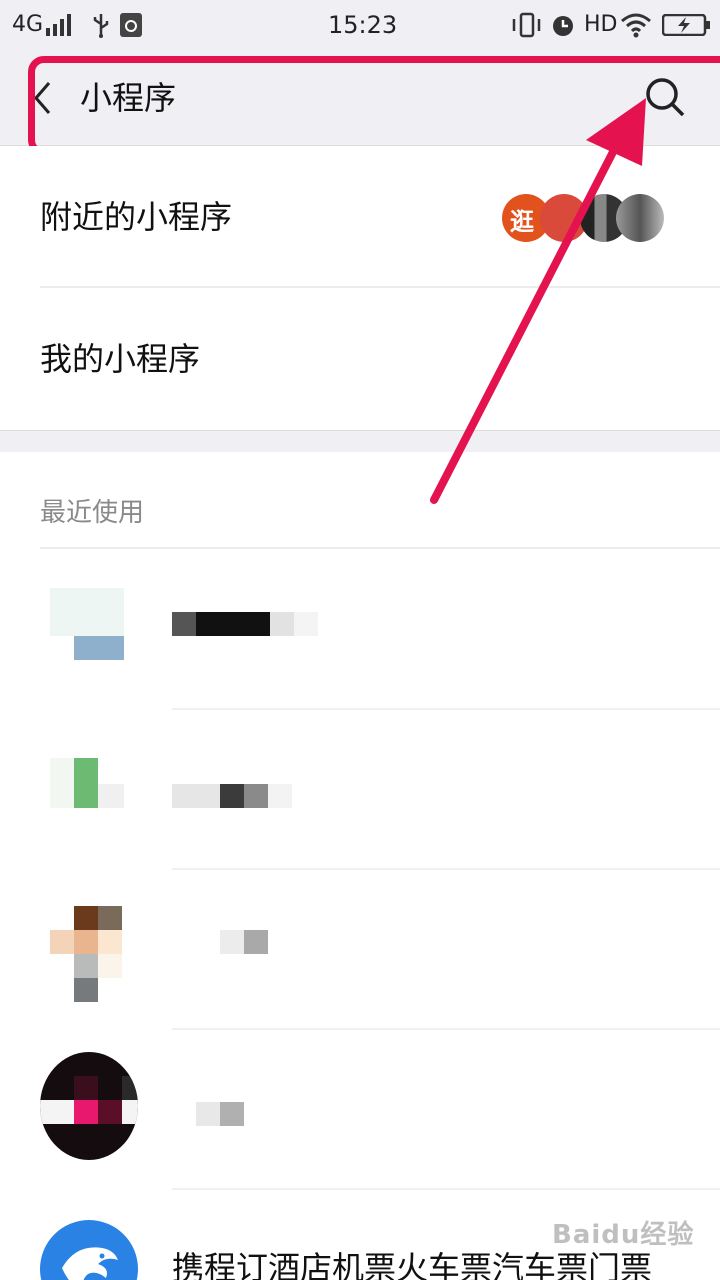  What do you see at coordinates (360, 217) in the screenshot?
I see `nearby-mini-programs-row: 附近的小程序 逛` at bounding box center [360, 217].